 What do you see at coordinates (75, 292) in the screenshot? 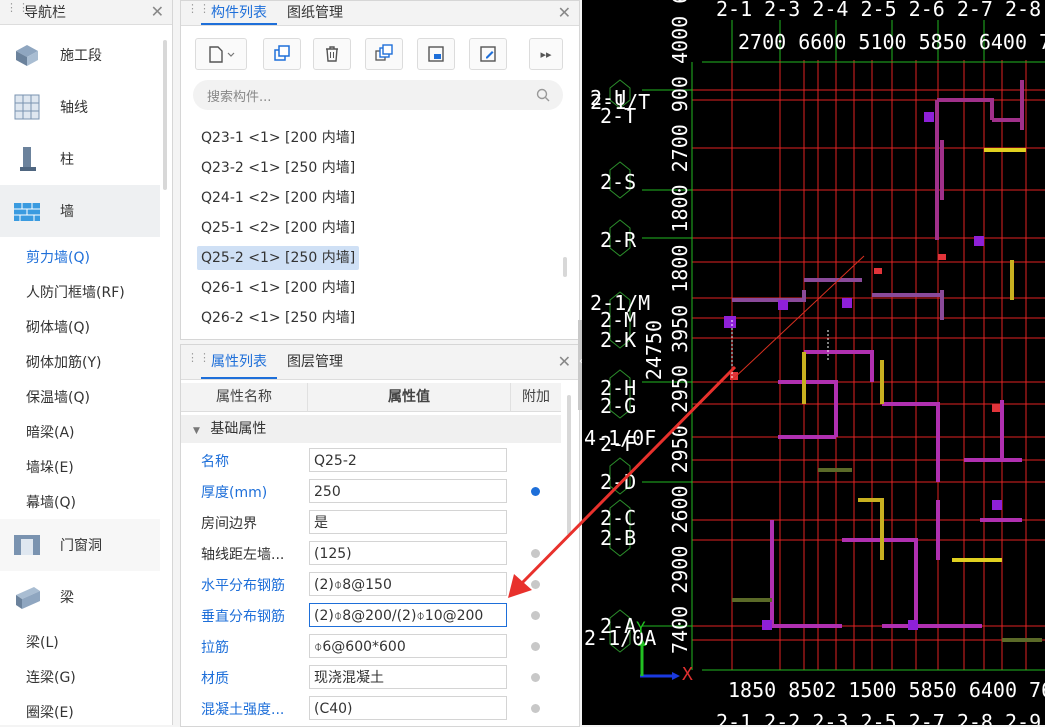
I see `nav-item-civil-defense-door-wall: 人防门框墙(RF)` at bounding box center [75, 292].